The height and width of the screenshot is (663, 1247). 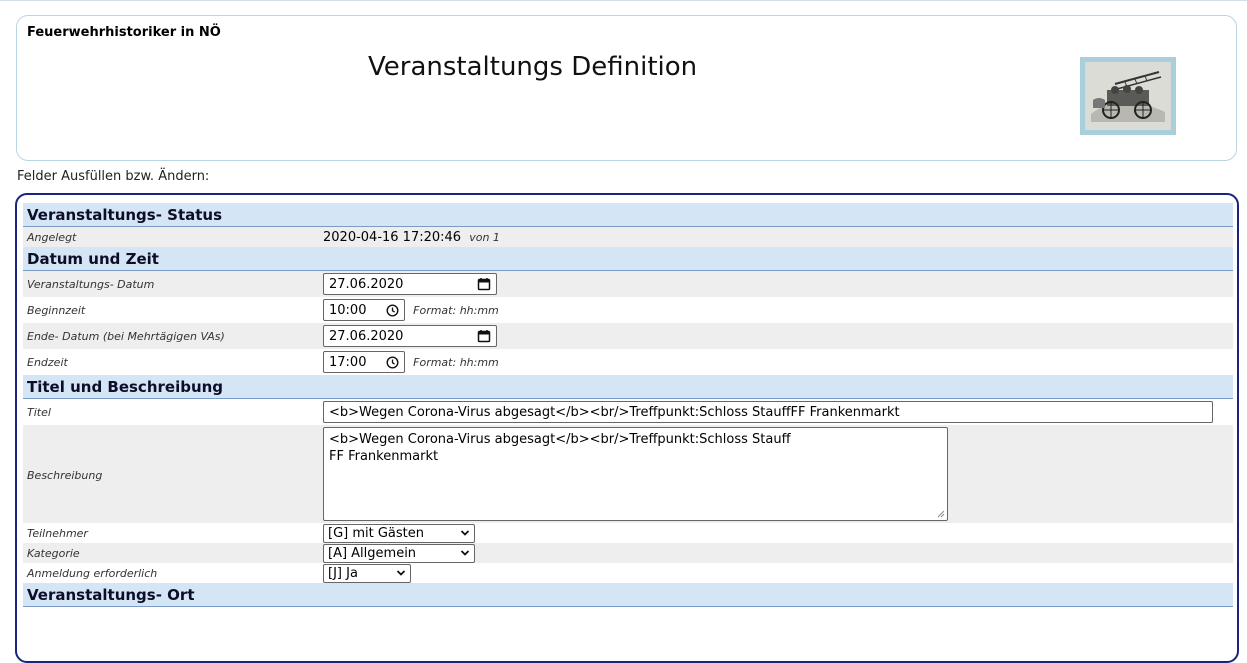 What do you see at coordinates (410, 336) in the screenshot?
I see `end-date-input: 27.06.2020` at bounding box center [410, 336].